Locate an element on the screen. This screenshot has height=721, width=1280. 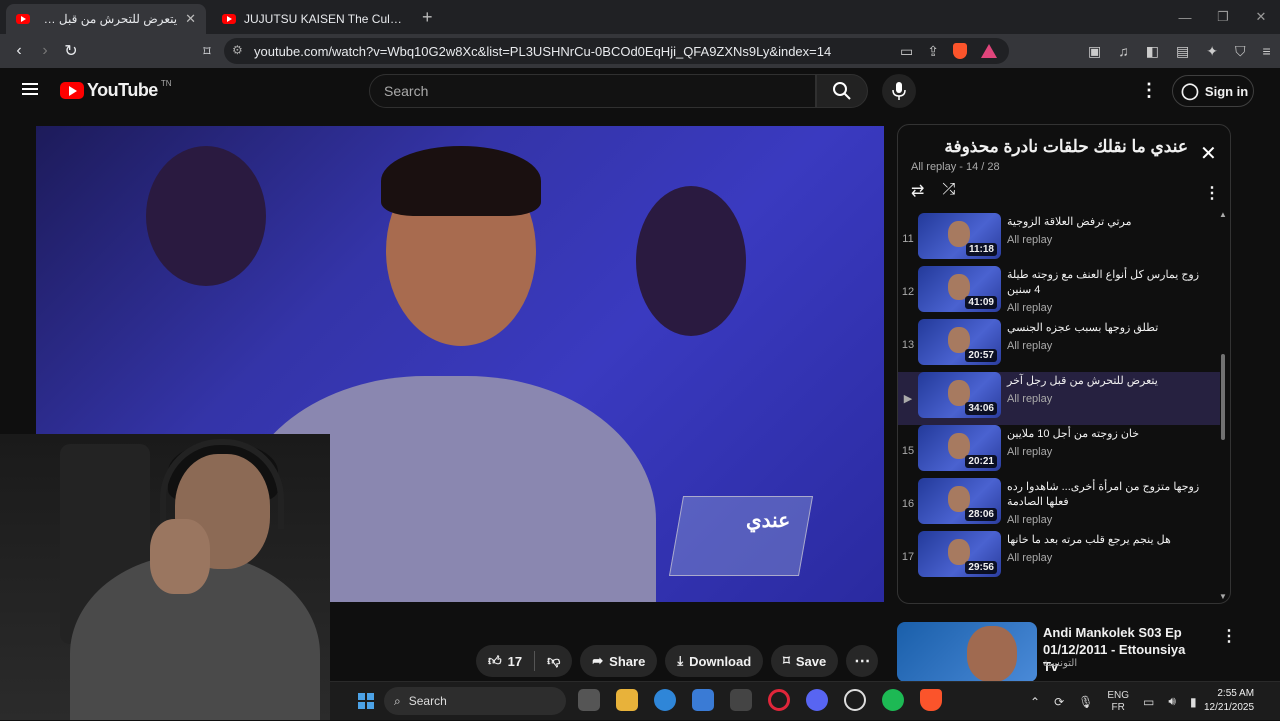
tab-current-video: يتعرض للتحرش من قبل رجل آخر - ✕ is located at coordinates (106, 19).